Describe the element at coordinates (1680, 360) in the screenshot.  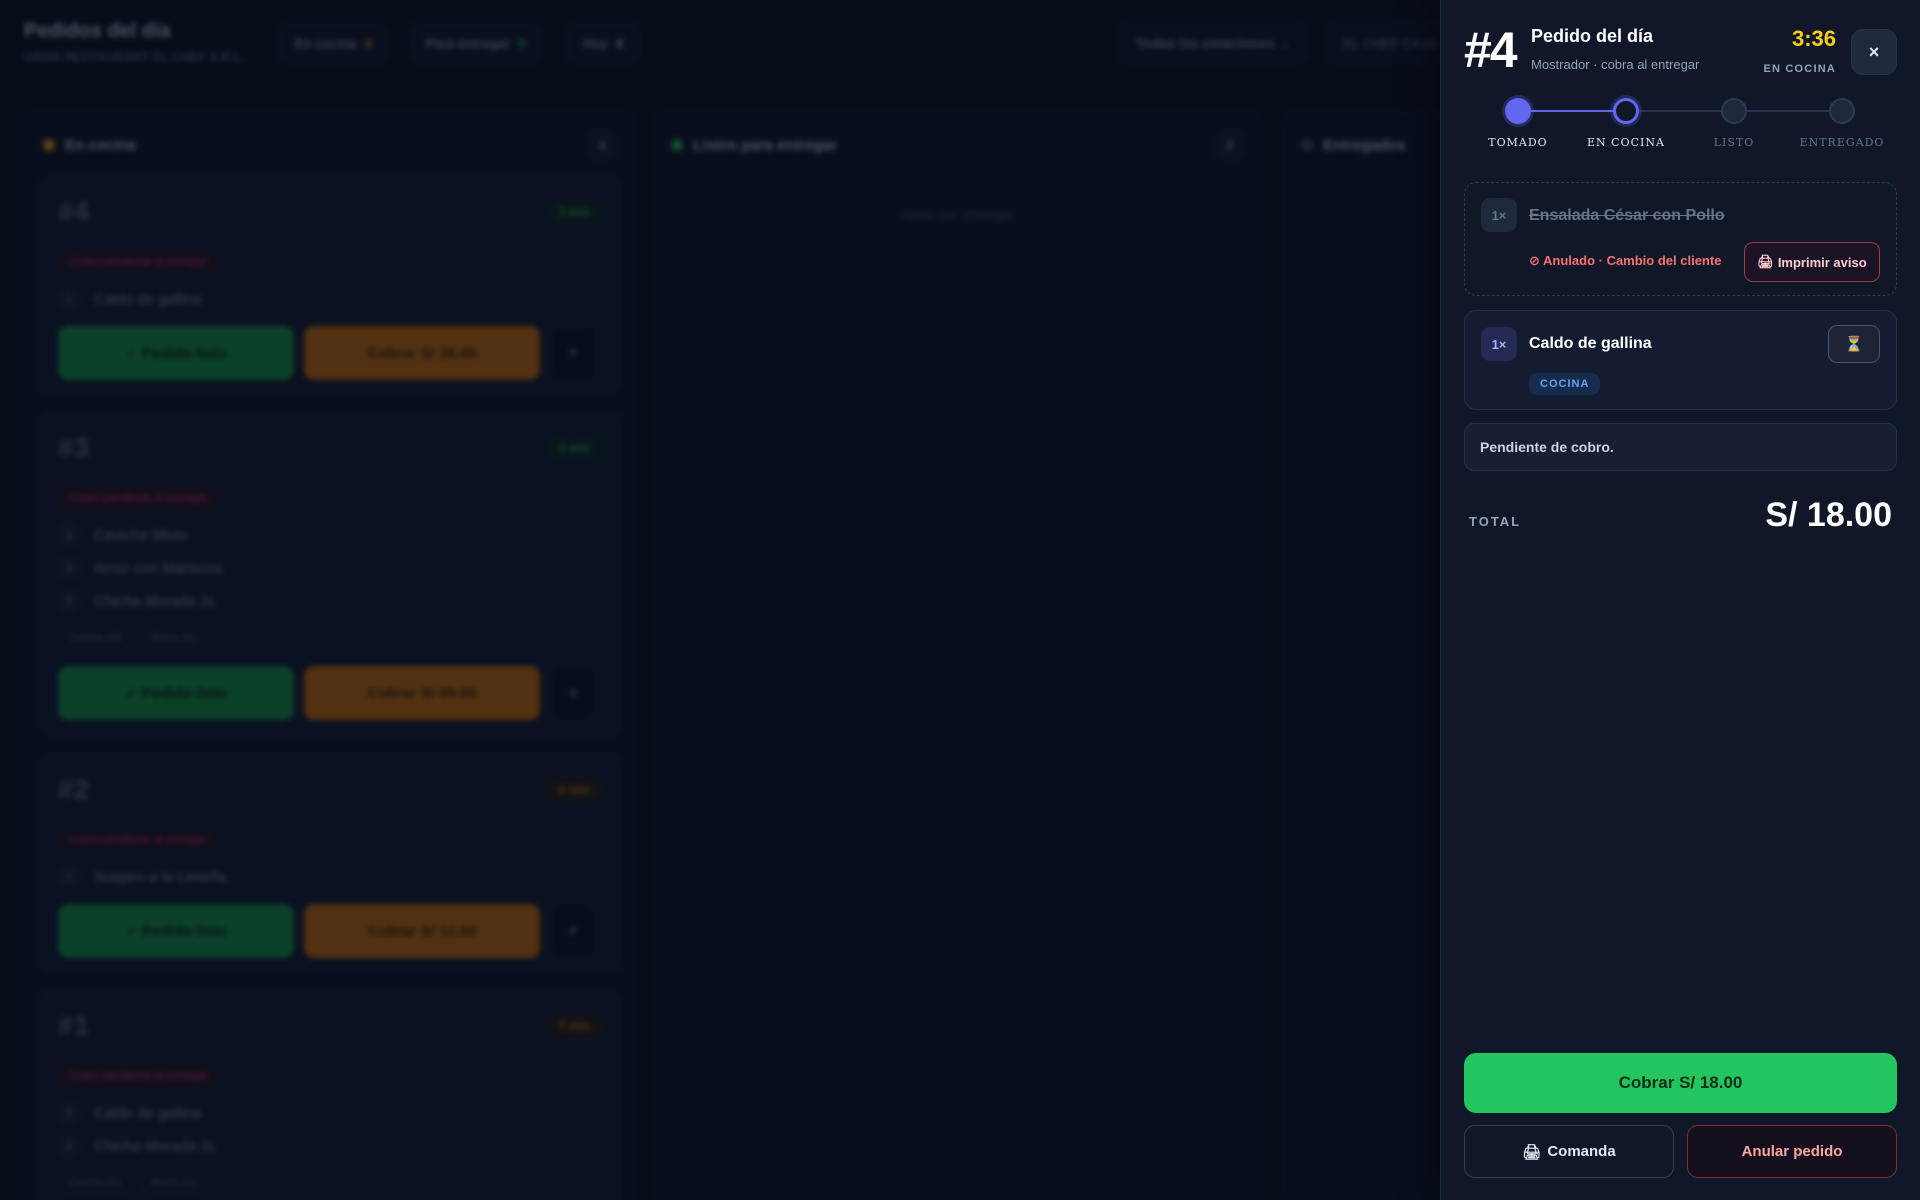
I see `order-line: 1× Caldo de gallina COCINA ⏳` at that location.